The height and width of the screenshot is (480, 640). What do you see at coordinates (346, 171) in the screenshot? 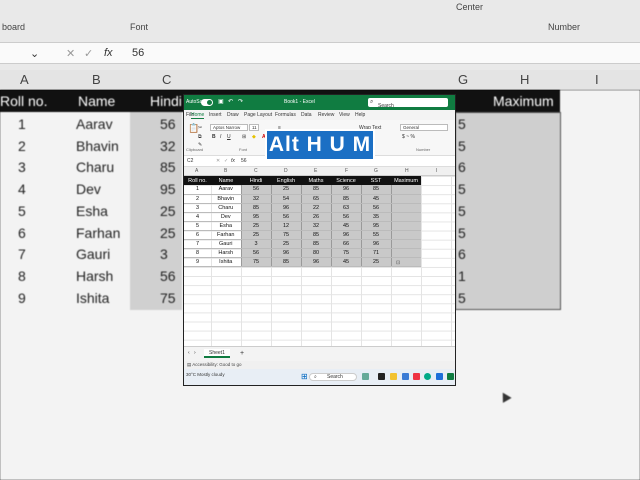
I see `col-f: F` at bounding box center [346, 171].